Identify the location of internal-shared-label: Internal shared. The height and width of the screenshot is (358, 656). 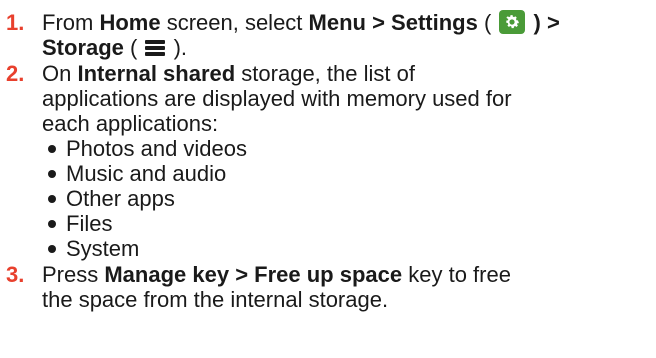
(156, 73).